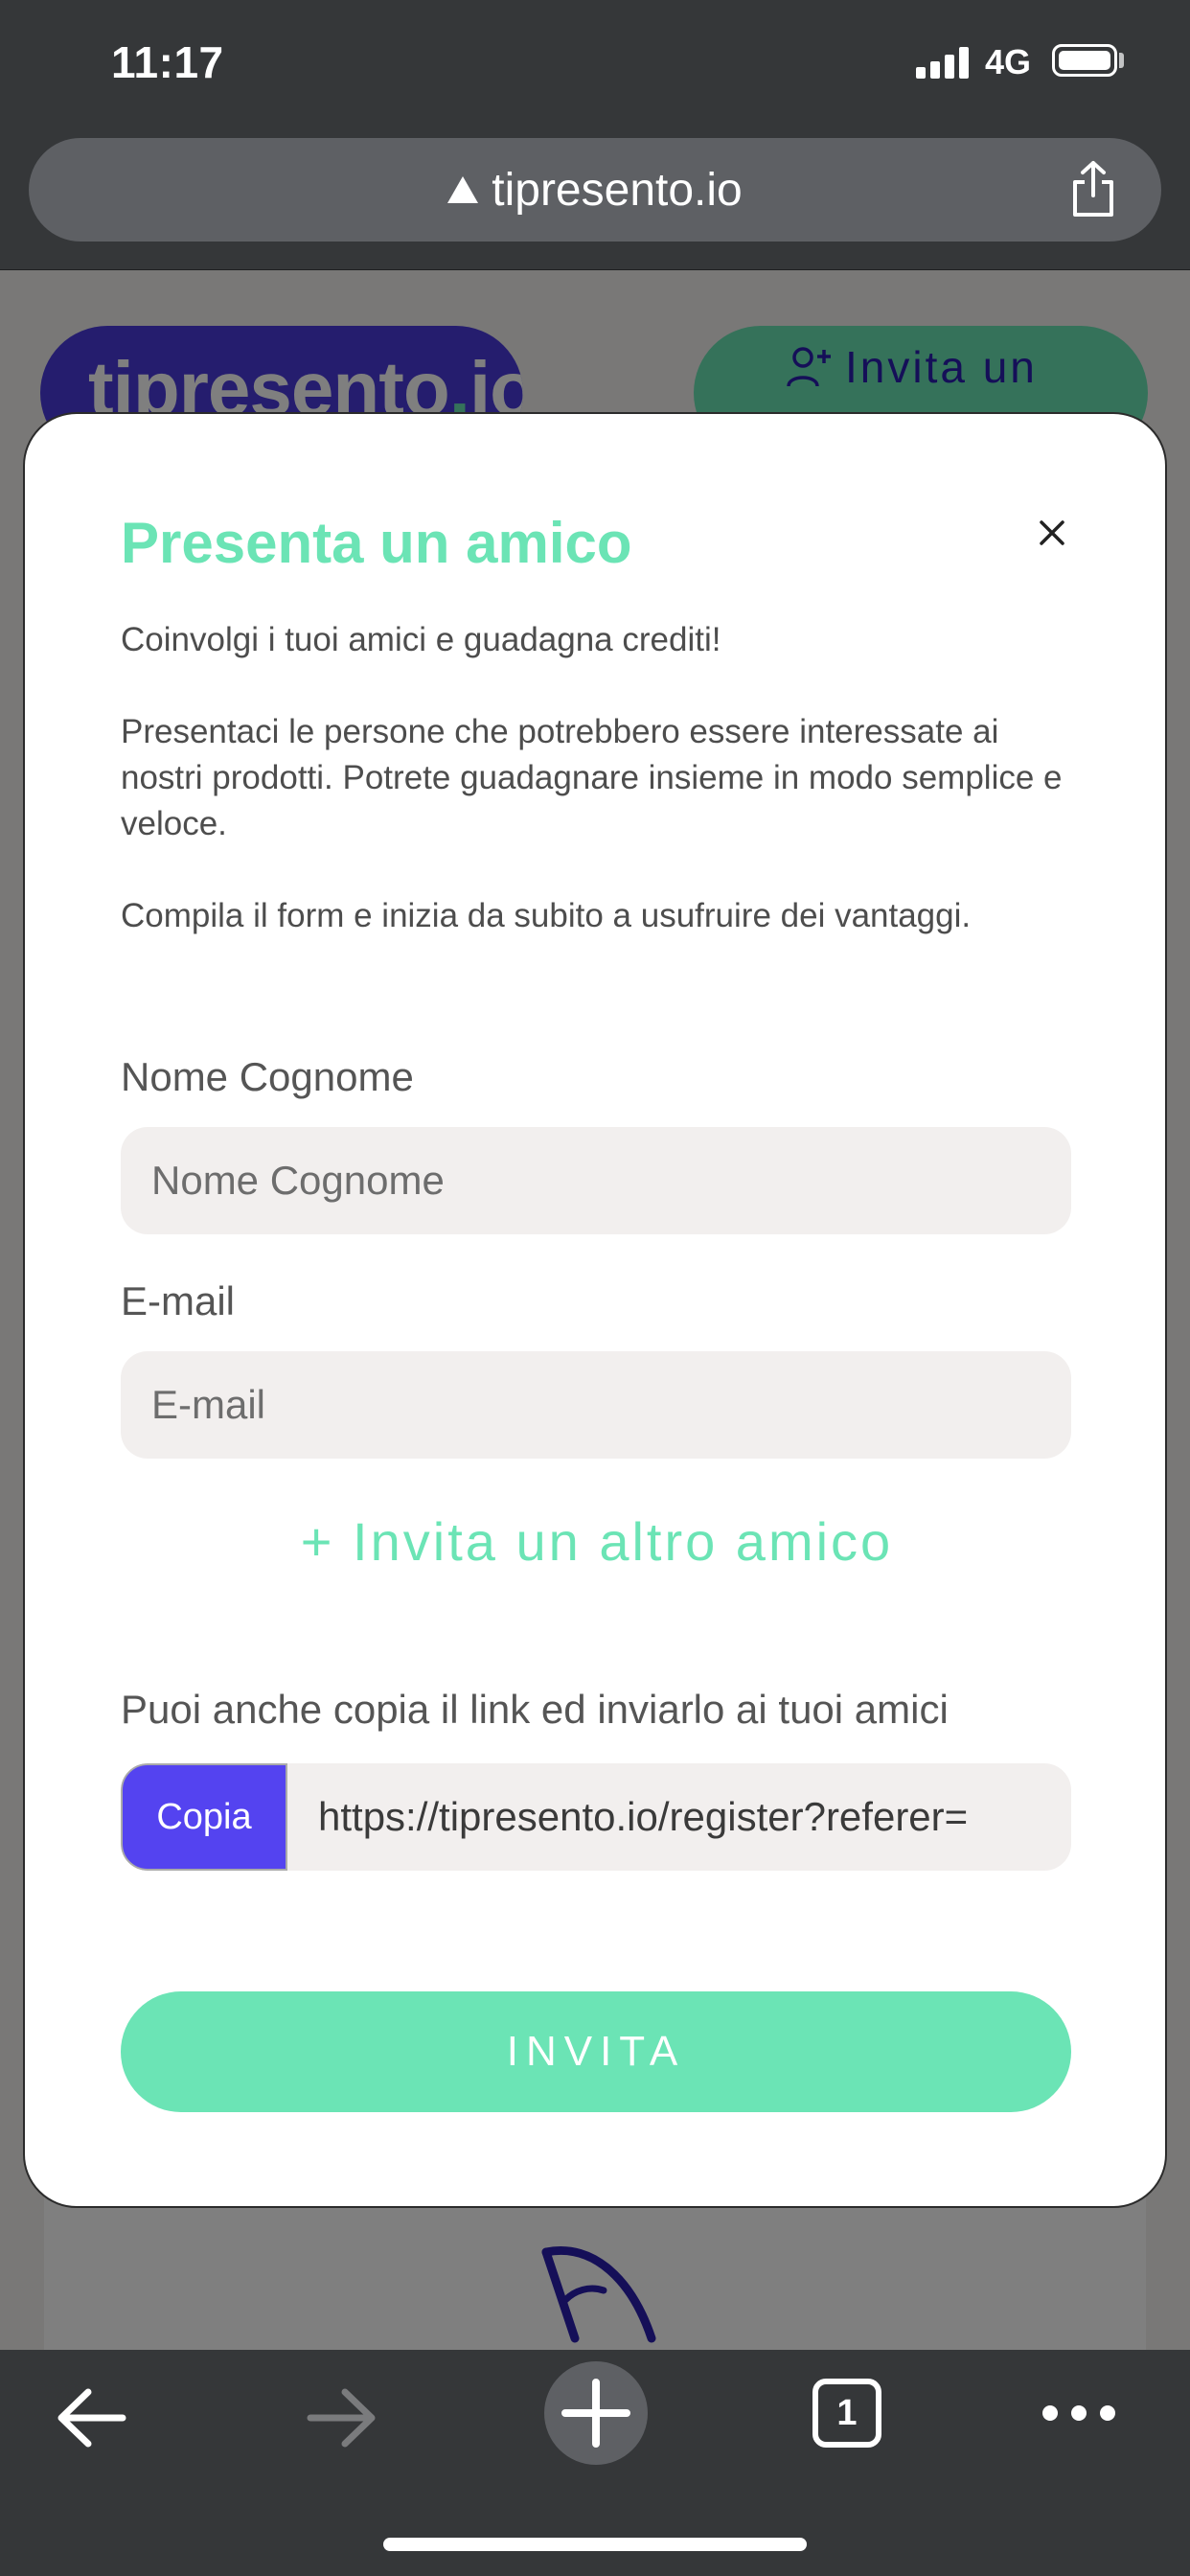 The width and height of the screenshot is (1190, 2576). I want to click on tab-count: 1, so click(847, 2412).